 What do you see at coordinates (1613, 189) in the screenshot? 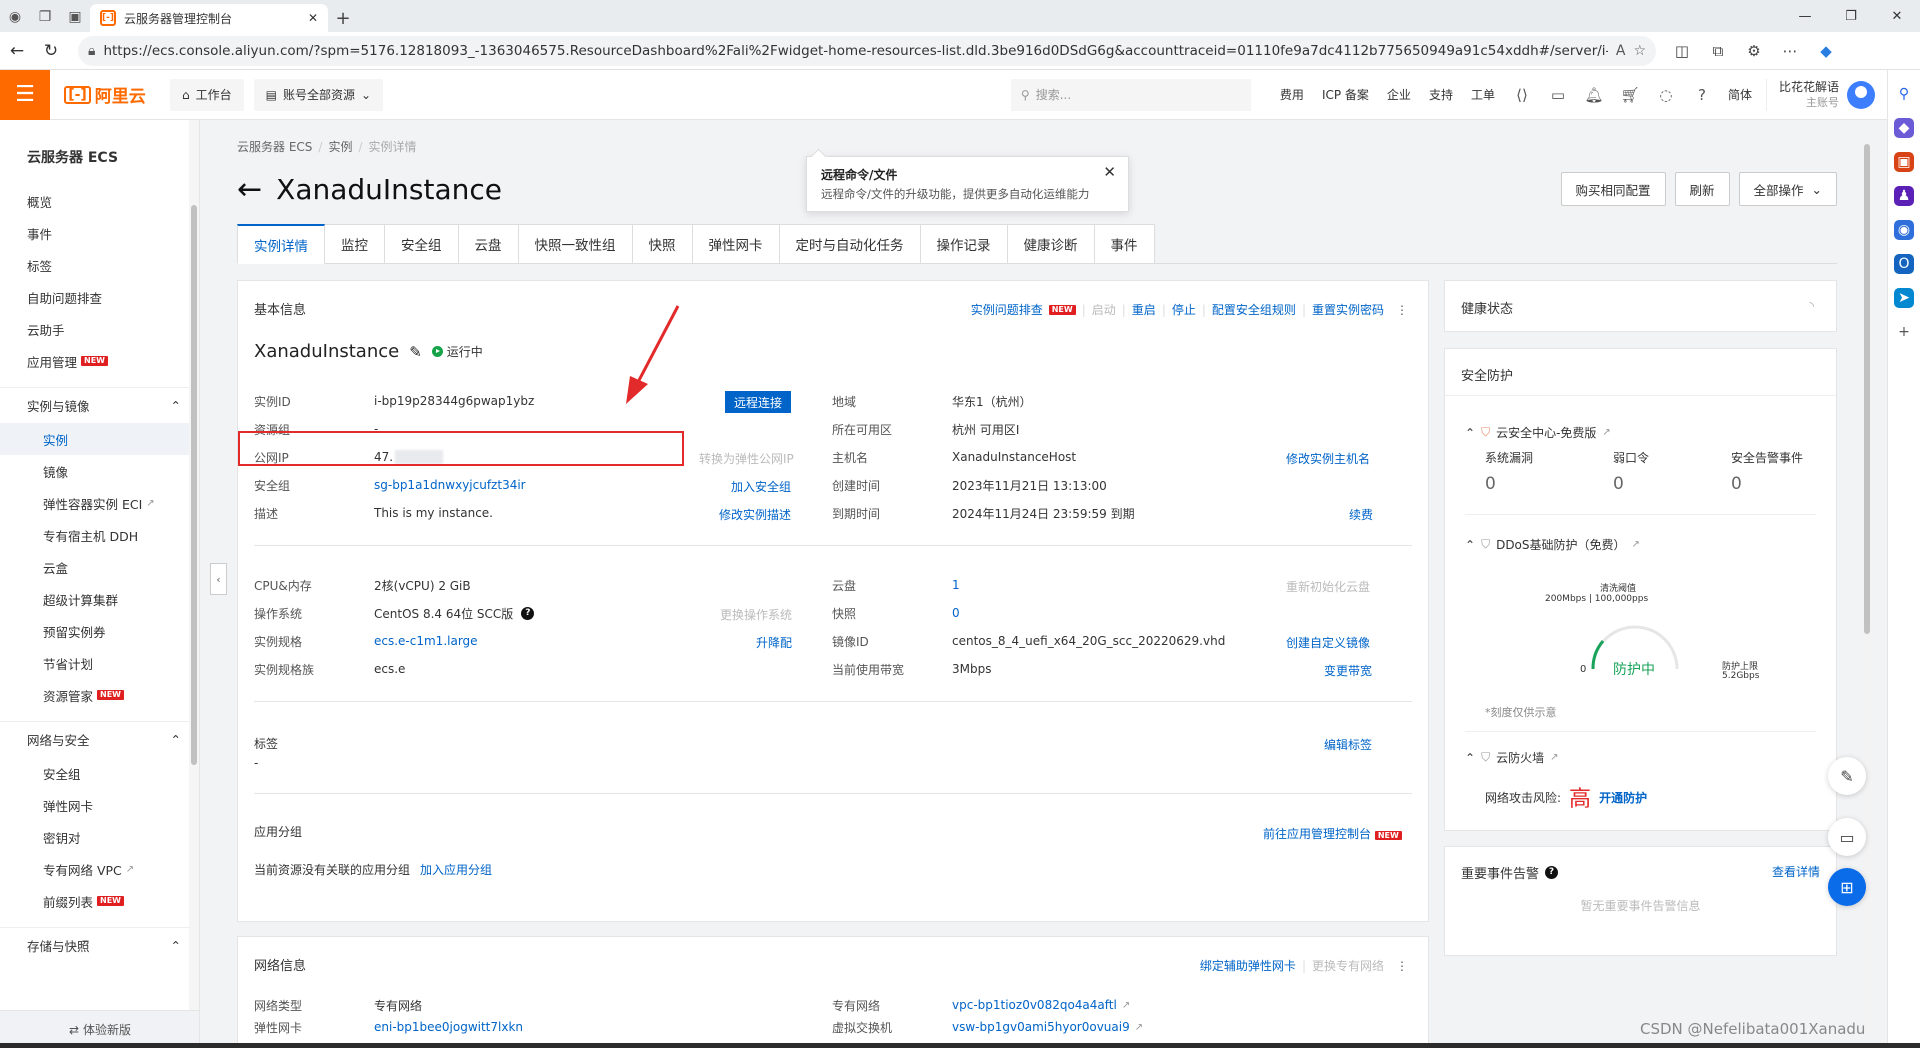
I see `buy-same-config-button: 购买相同配置` at bounding box center [1613, 189].